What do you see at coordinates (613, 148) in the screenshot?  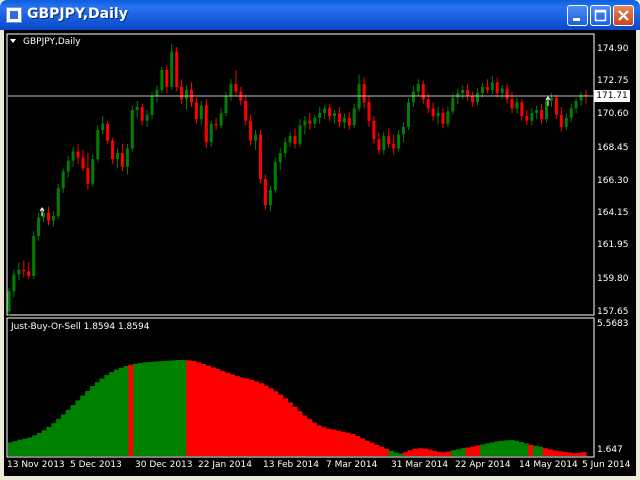 I see `price-tick-label: 168.45` at bounding box center [613, 148].